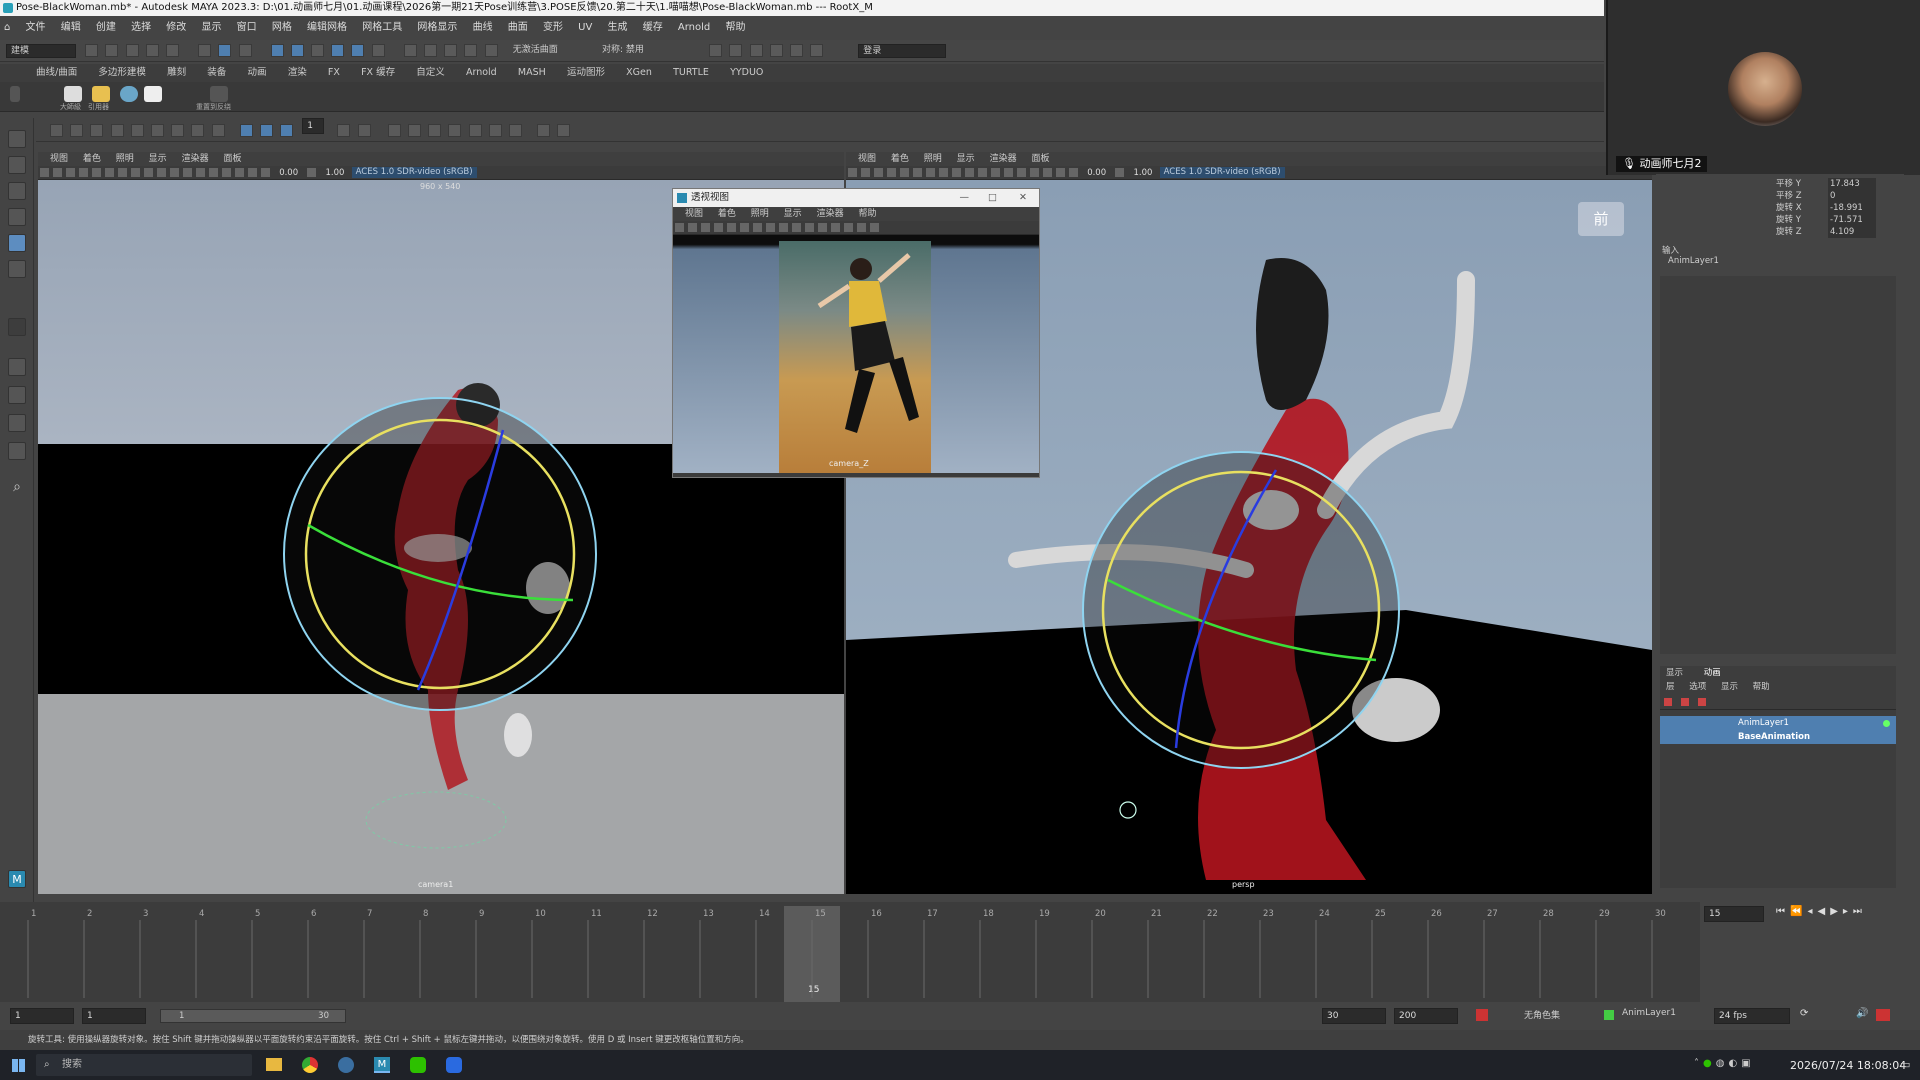 Image resolution: width=1920 pixels, height=1080 pixels. I want to click on render-settings-icon, so click(776, 50).